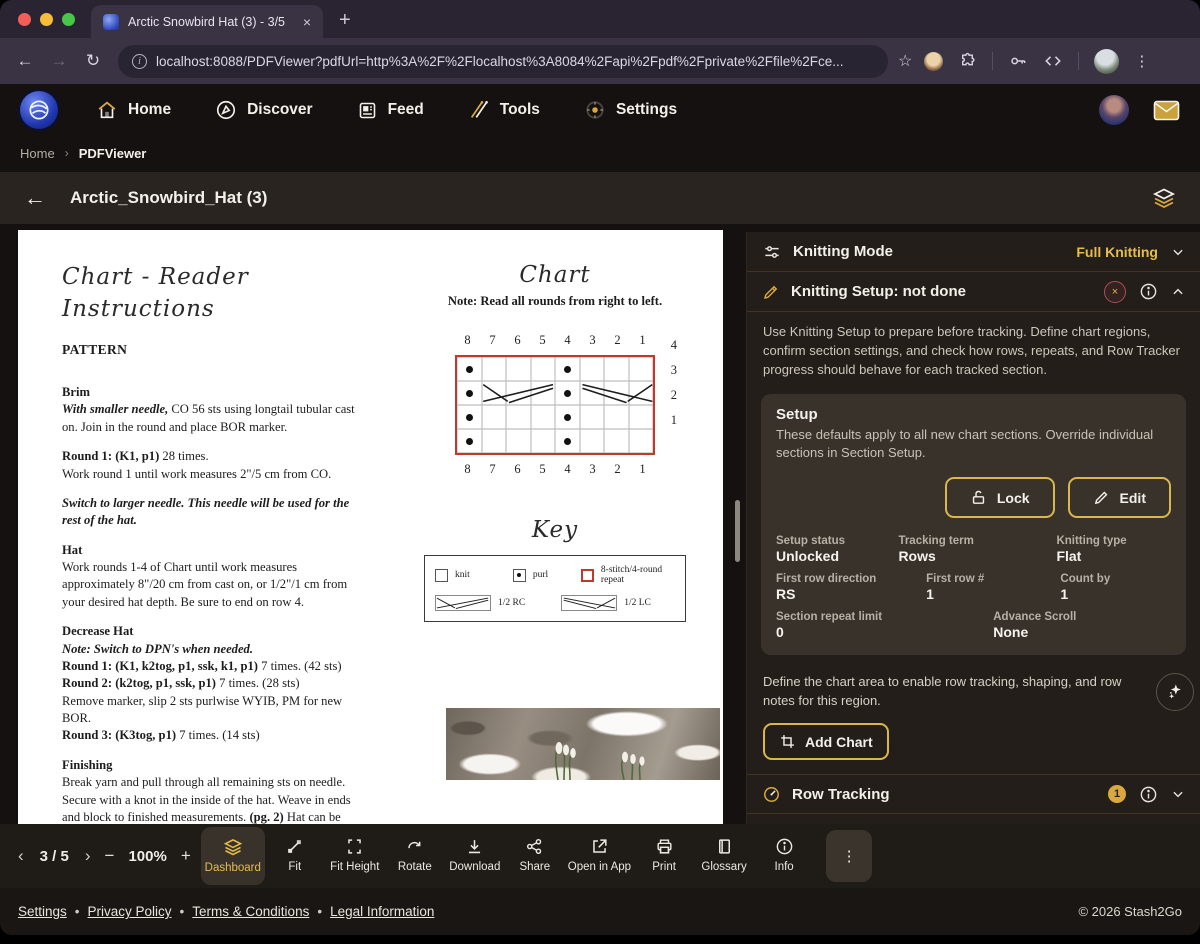 This screenshot has width=1200, height=944. I want to click on toolbar-download-button: Download, so click(475, 856).